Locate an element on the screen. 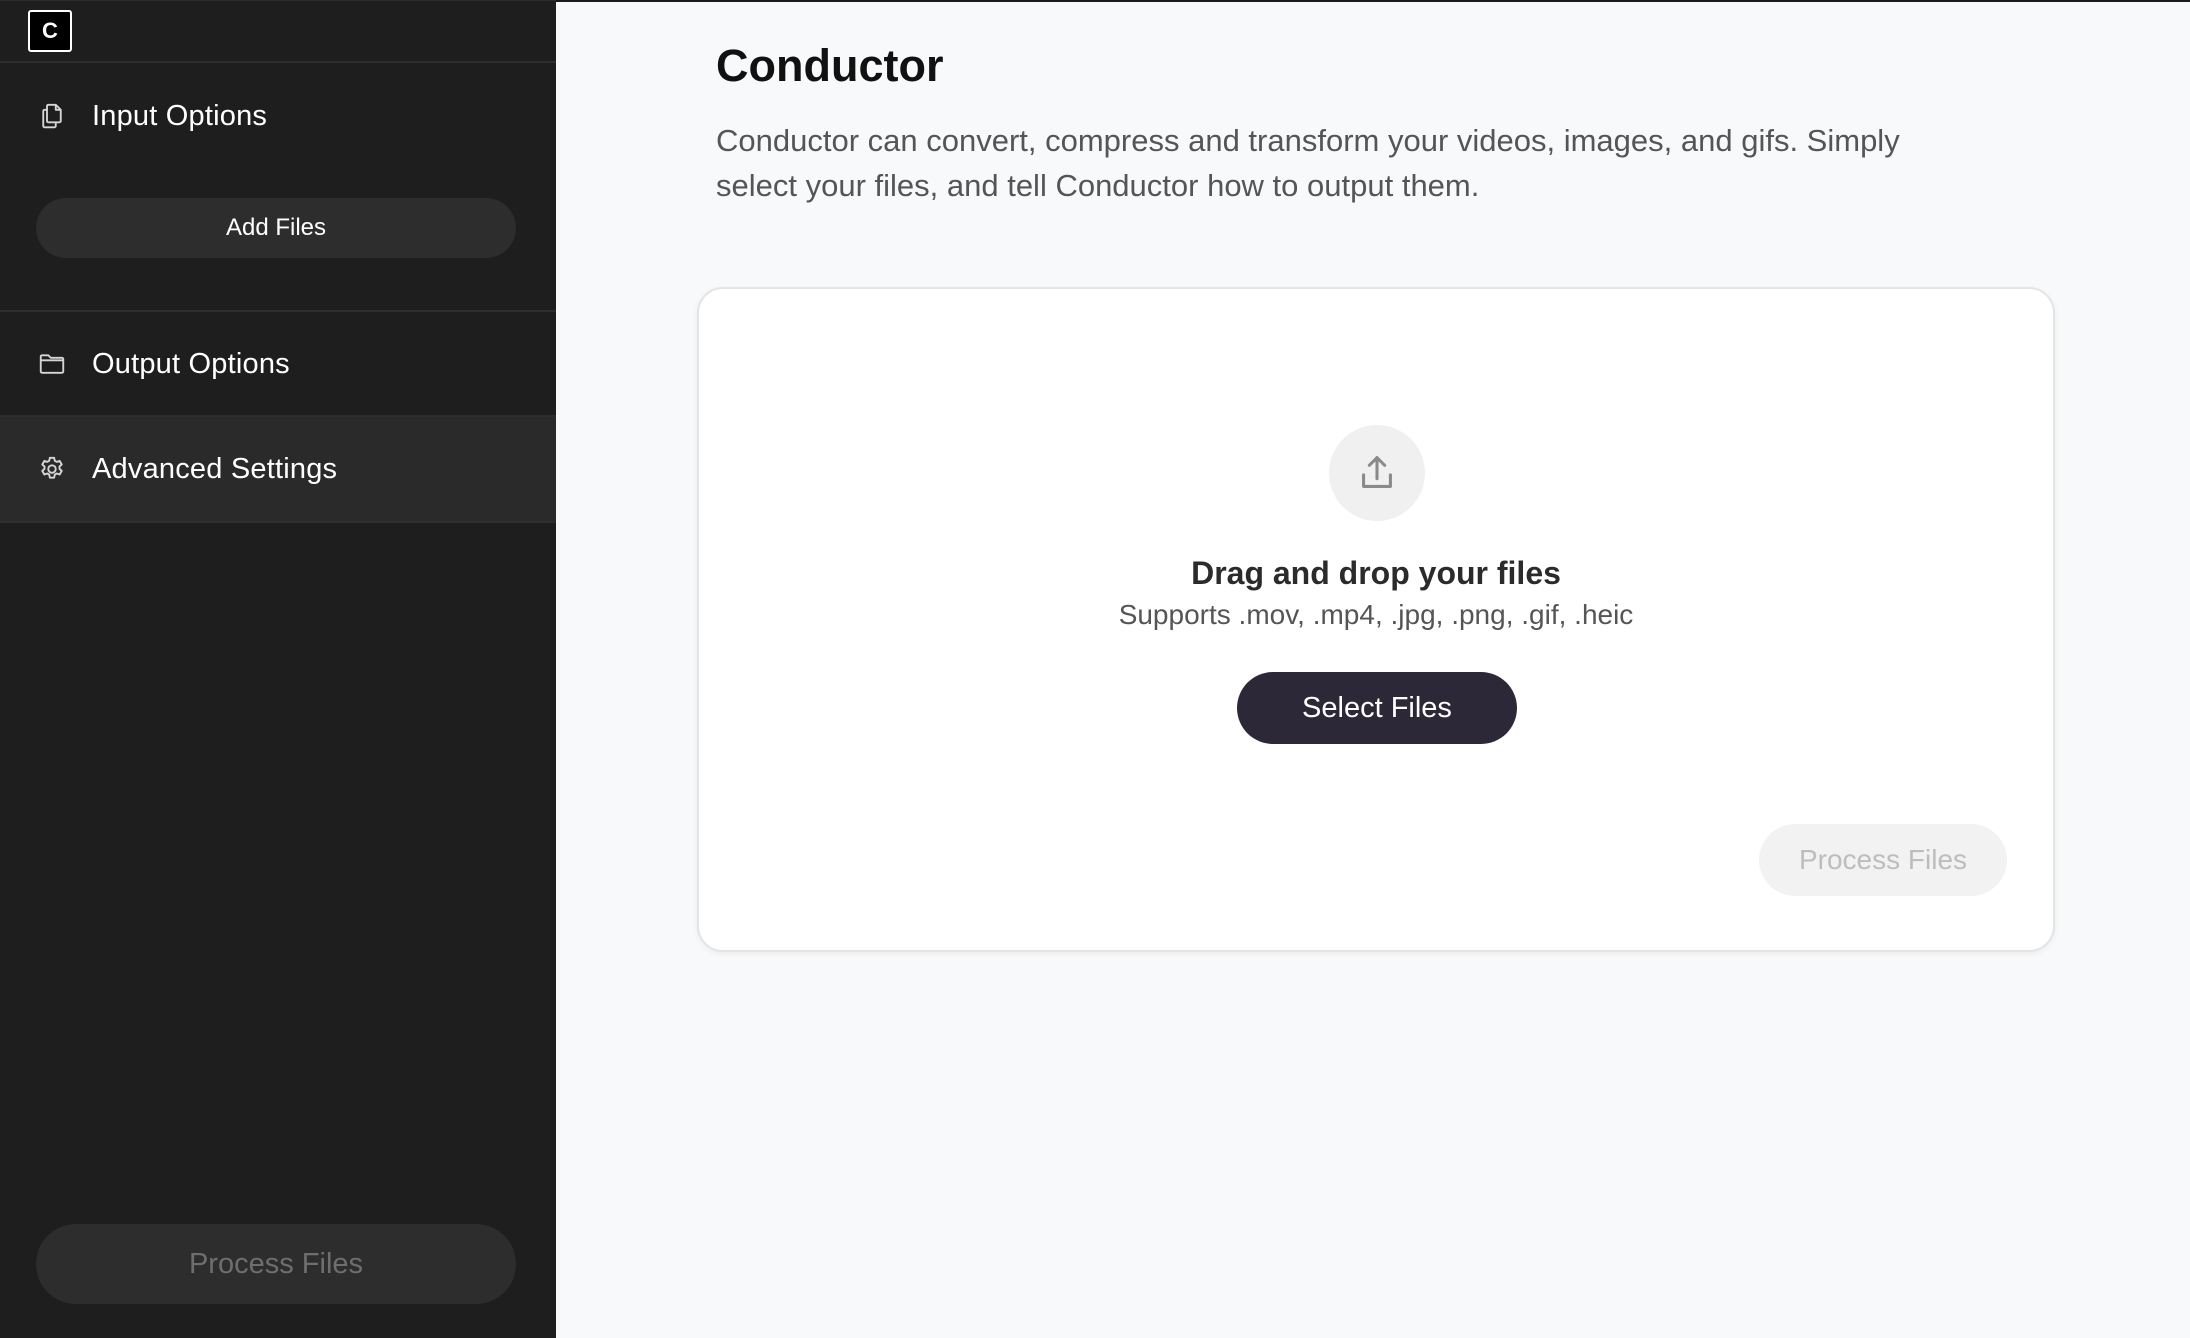 The height and width of the screenshot is (1338, 2190). window-top-border is located at coordinates (1373, 1).